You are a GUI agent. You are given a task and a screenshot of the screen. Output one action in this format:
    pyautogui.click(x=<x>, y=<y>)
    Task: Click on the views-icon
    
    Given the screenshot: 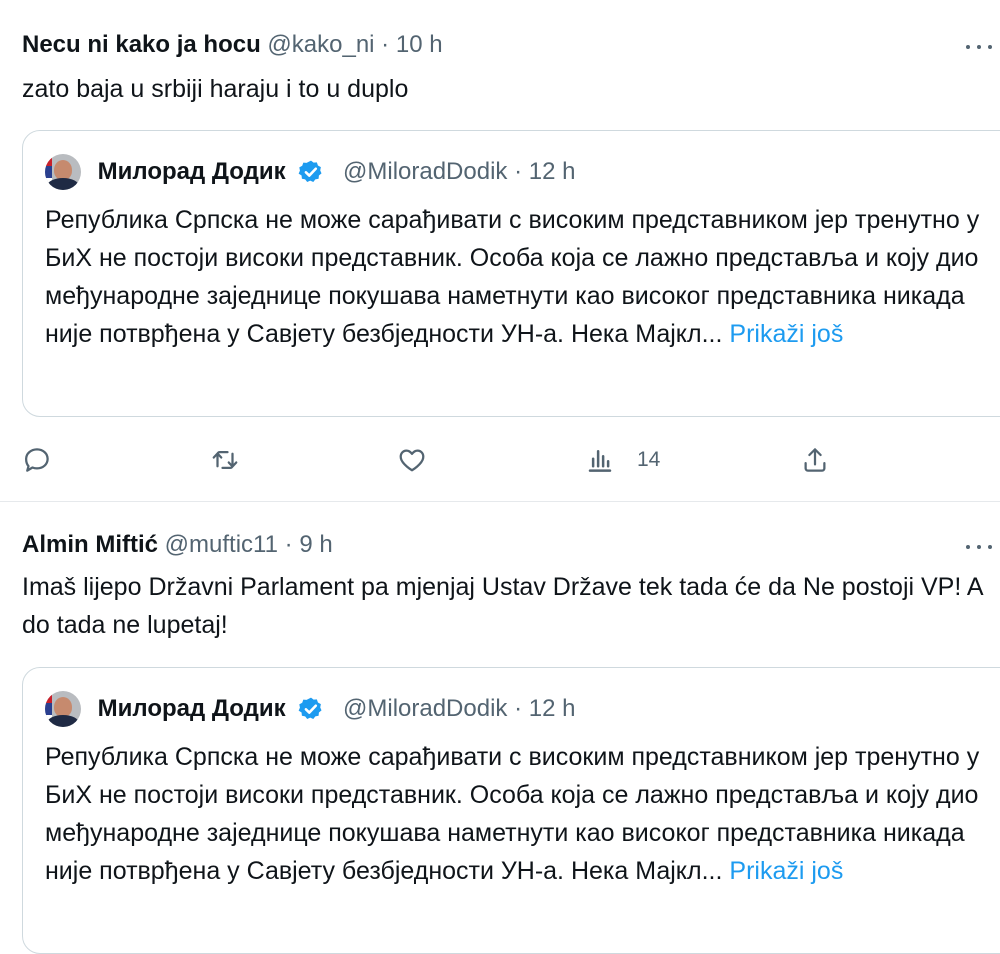 What is the action you would take?
    pyautogui.click(x=600, y=461)
    